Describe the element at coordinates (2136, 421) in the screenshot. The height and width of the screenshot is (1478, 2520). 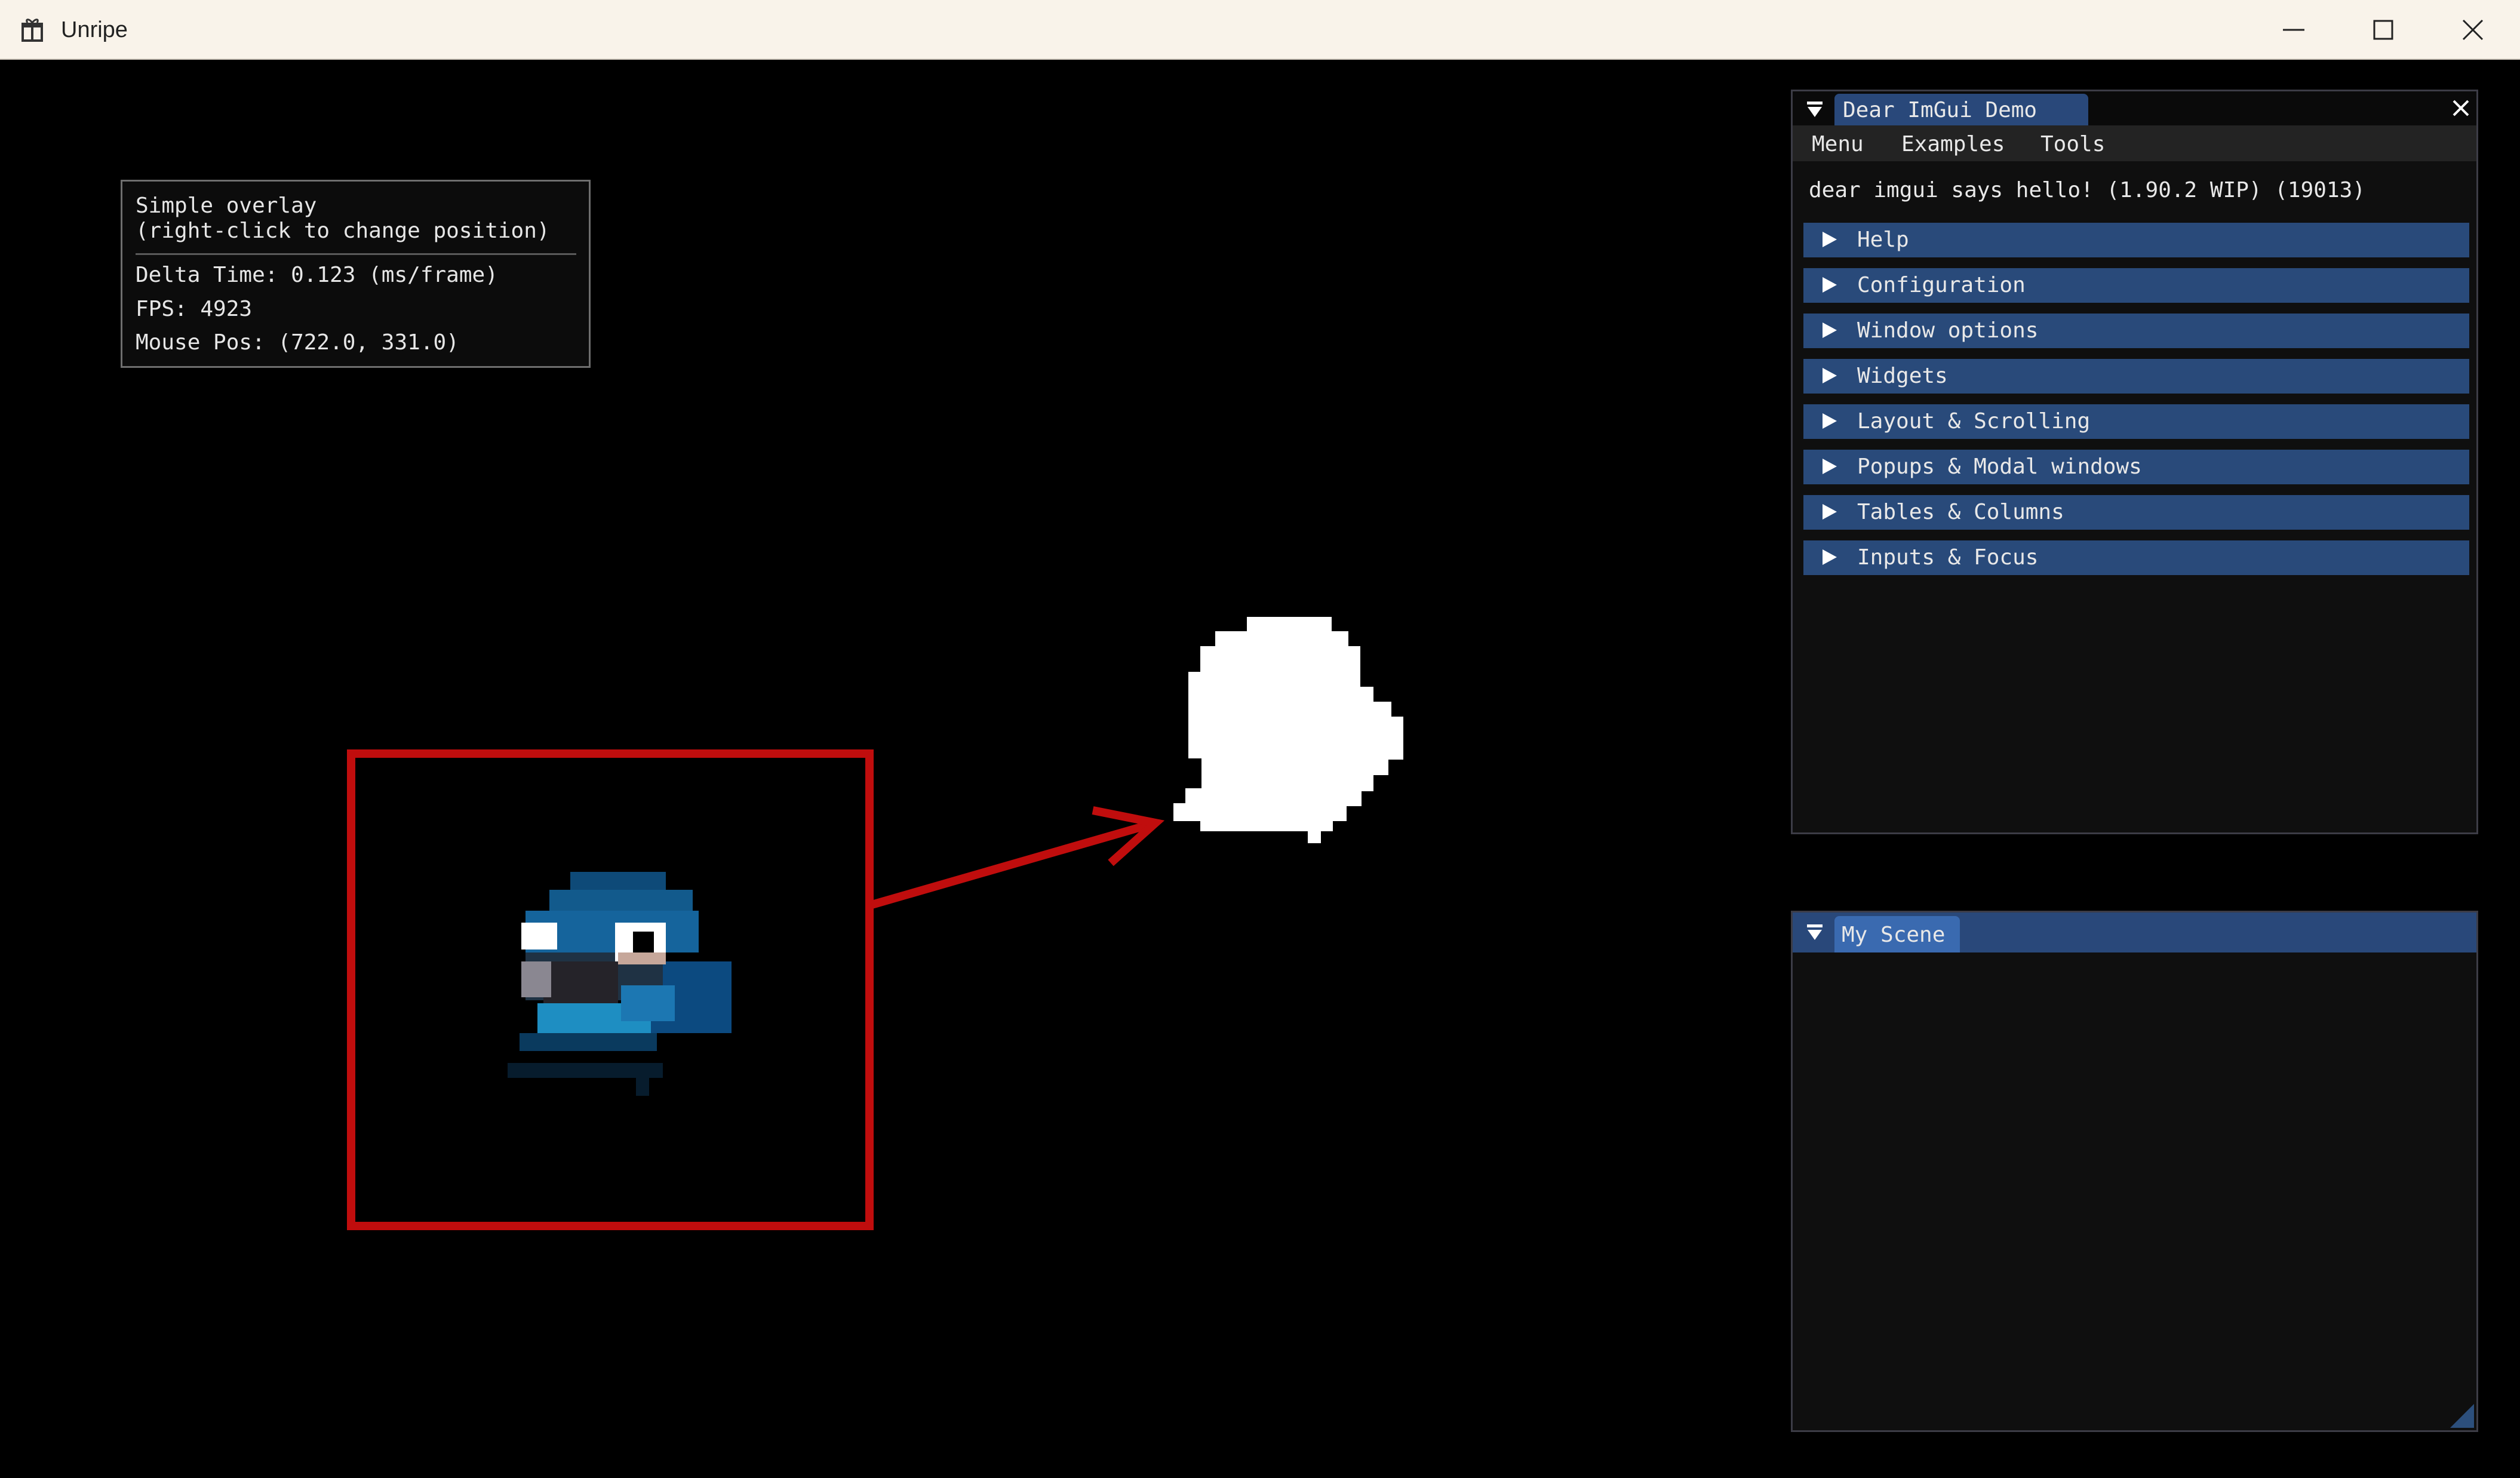
I see `header-layout-scrolling: Layout & Scrolling` at that location.